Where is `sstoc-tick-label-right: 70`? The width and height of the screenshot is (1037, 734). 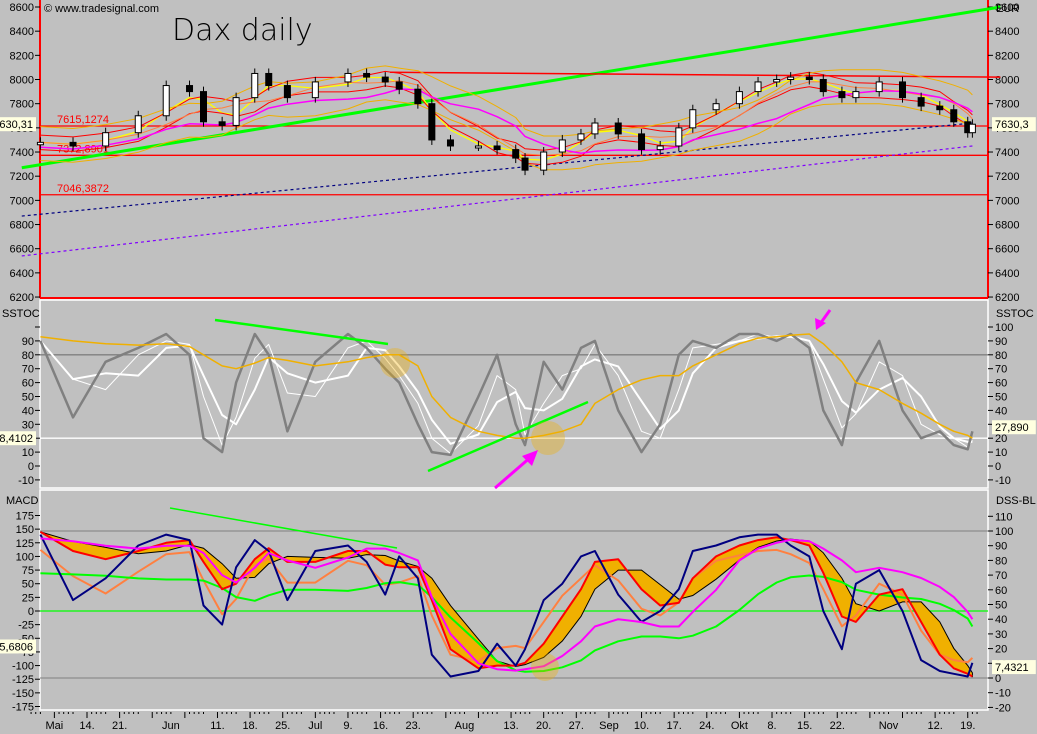
sstoc-tick-label-right: 70 is located at coordinates (1001, 370).